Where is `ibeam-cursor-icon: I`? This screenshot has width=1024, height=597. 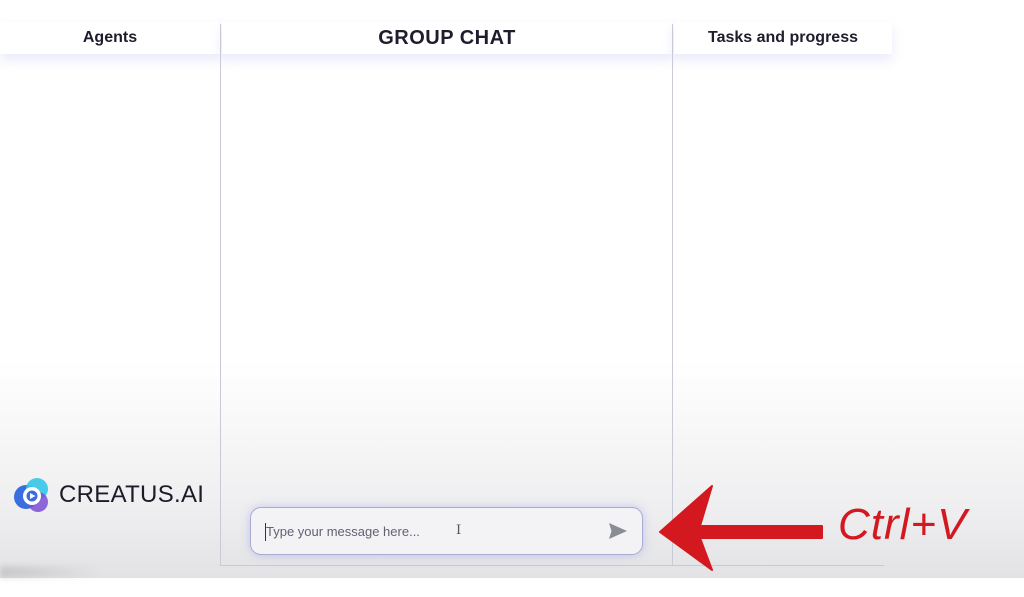 ibeam-cursor-icon: I is located at coordinates (459, 530).